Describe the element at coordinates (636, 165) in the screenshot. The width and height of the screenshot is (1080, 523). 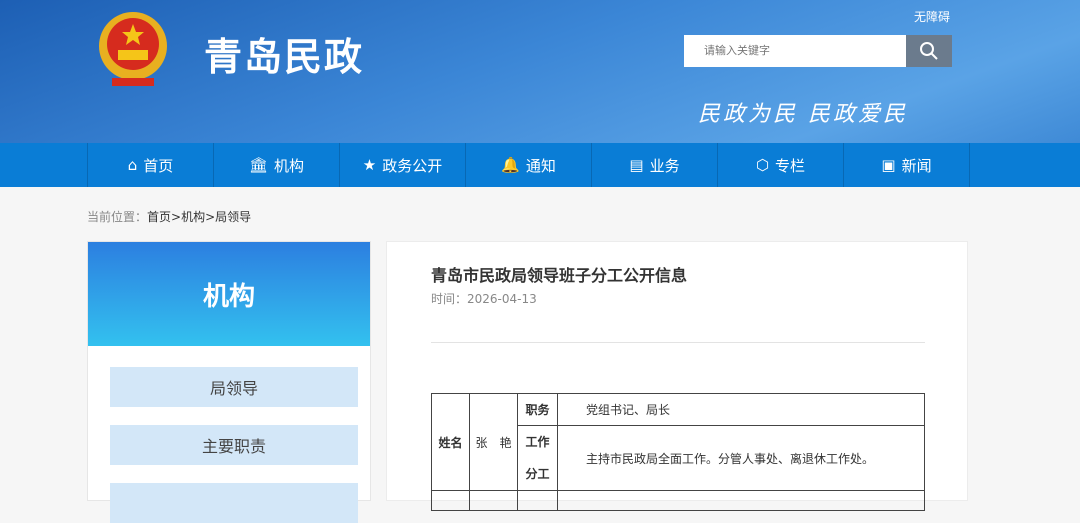
I see `document-icon: ▤` at that location.